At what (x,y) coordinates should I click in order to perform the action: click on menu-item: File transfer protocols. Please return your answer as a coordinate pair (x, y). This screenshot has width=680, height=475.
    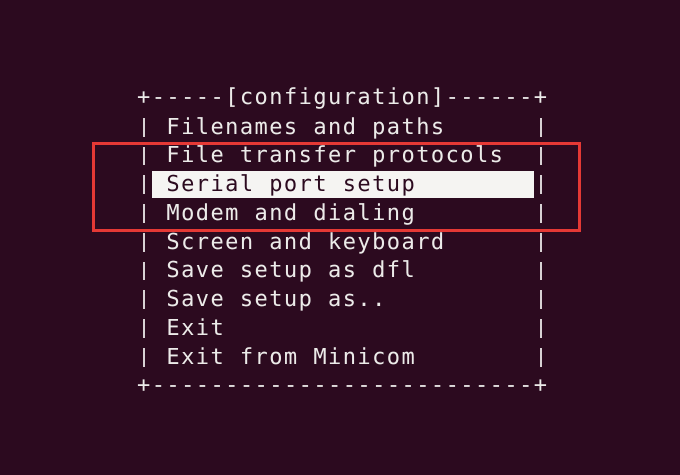
    Looking at the image, I should click on (343, 156).